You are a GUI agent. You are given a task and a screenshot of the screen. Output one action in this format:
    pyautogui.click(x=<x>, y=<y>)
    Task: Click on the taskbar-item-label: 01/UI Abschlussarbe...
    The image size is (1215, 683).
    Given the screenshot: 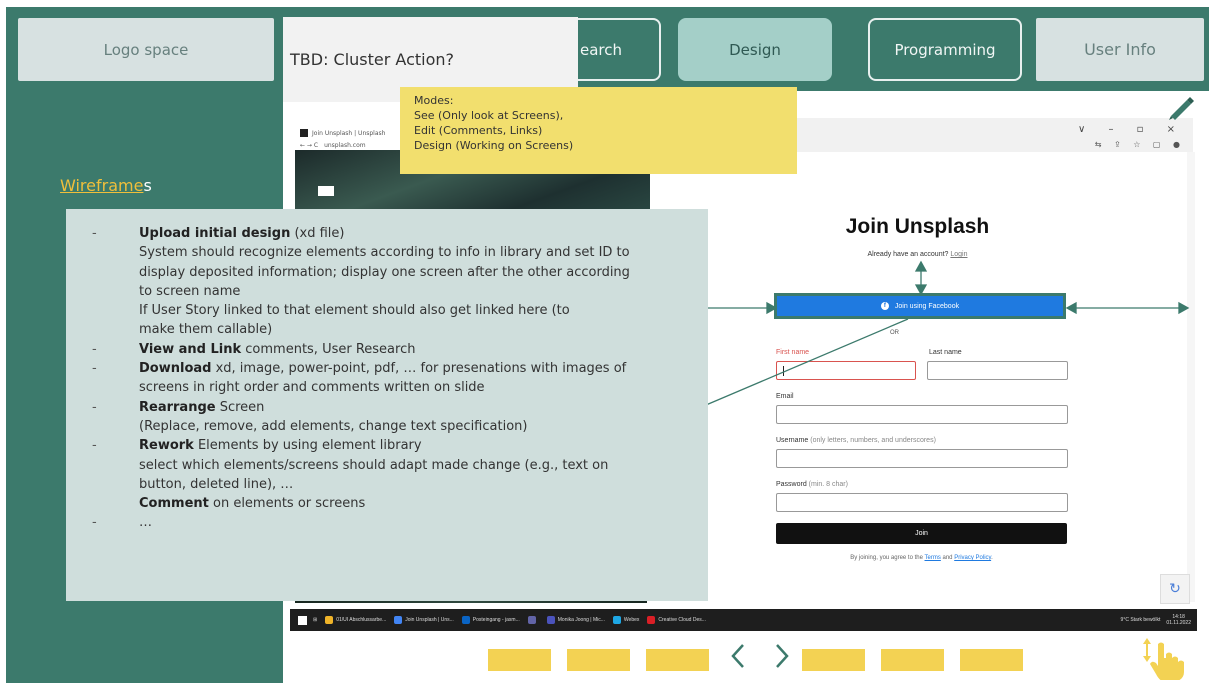 What is the action you would take?
    pyautogui.click(x=361, y=620)
    